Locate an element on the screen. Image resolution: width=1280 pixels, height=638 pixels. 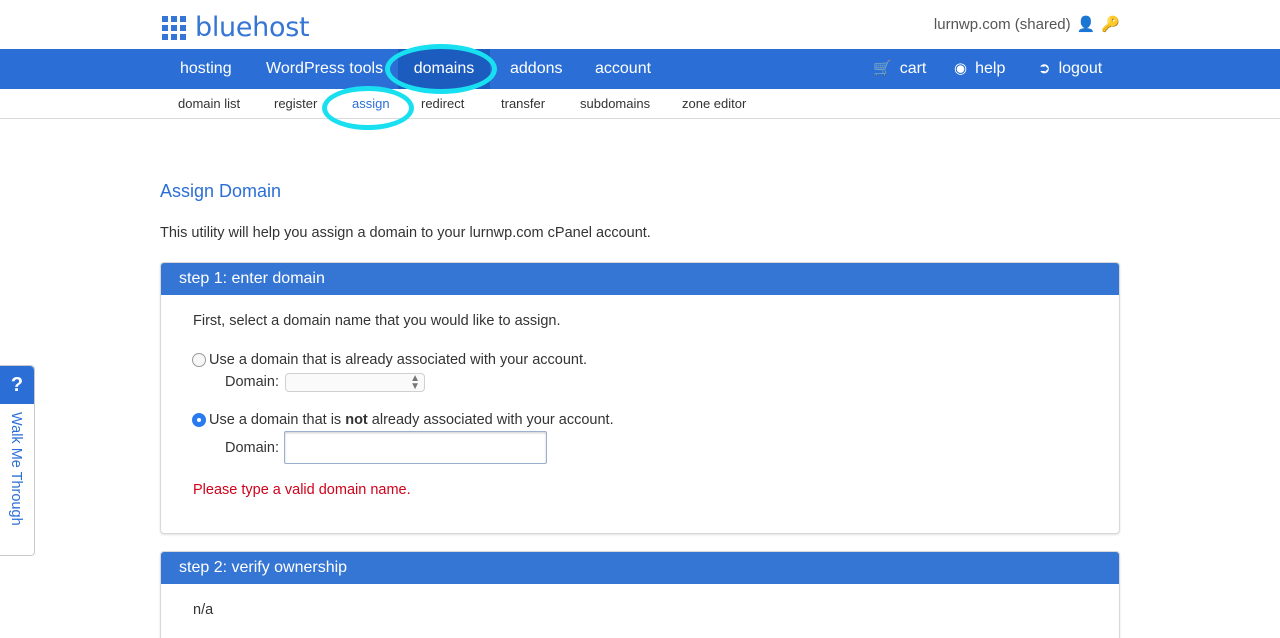
step2-body-text: n/a is located at coordinates (203, 610).